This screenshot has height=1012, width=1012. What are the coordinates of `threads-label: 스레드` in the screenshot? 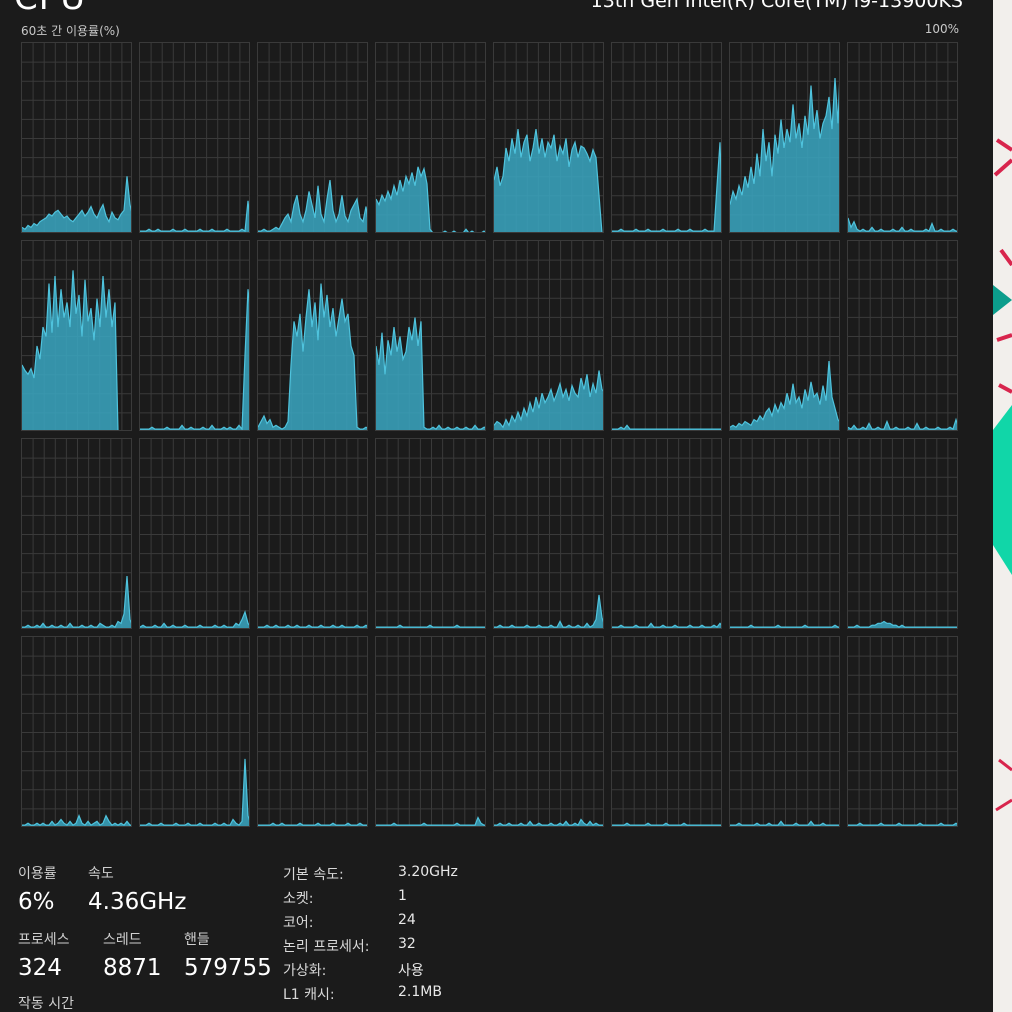 It's located at (122, 940).